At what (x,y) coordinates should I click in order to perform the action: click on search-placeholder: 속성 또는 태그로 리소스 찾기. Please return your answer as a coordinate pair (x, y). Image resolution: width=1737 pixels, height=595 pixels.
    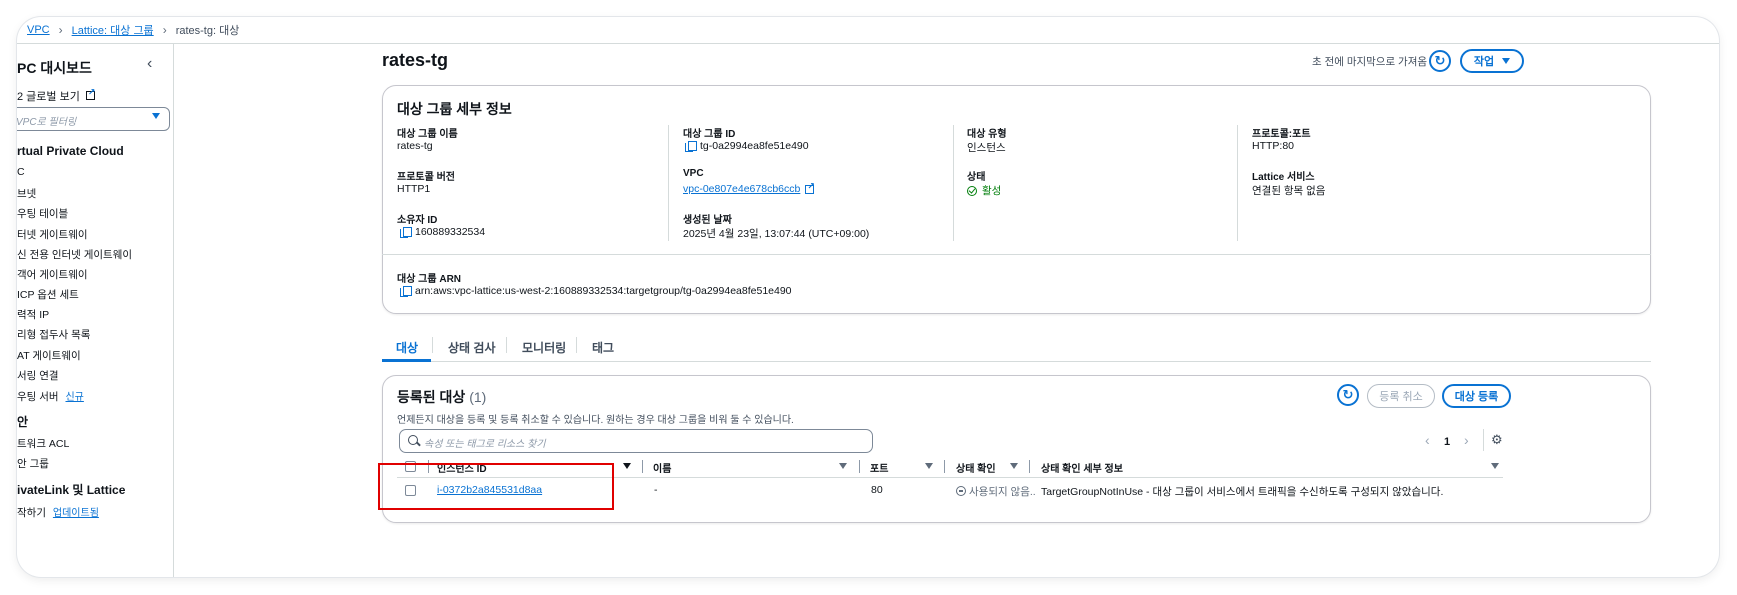
    Looking at the image, I should click on (485, 444).